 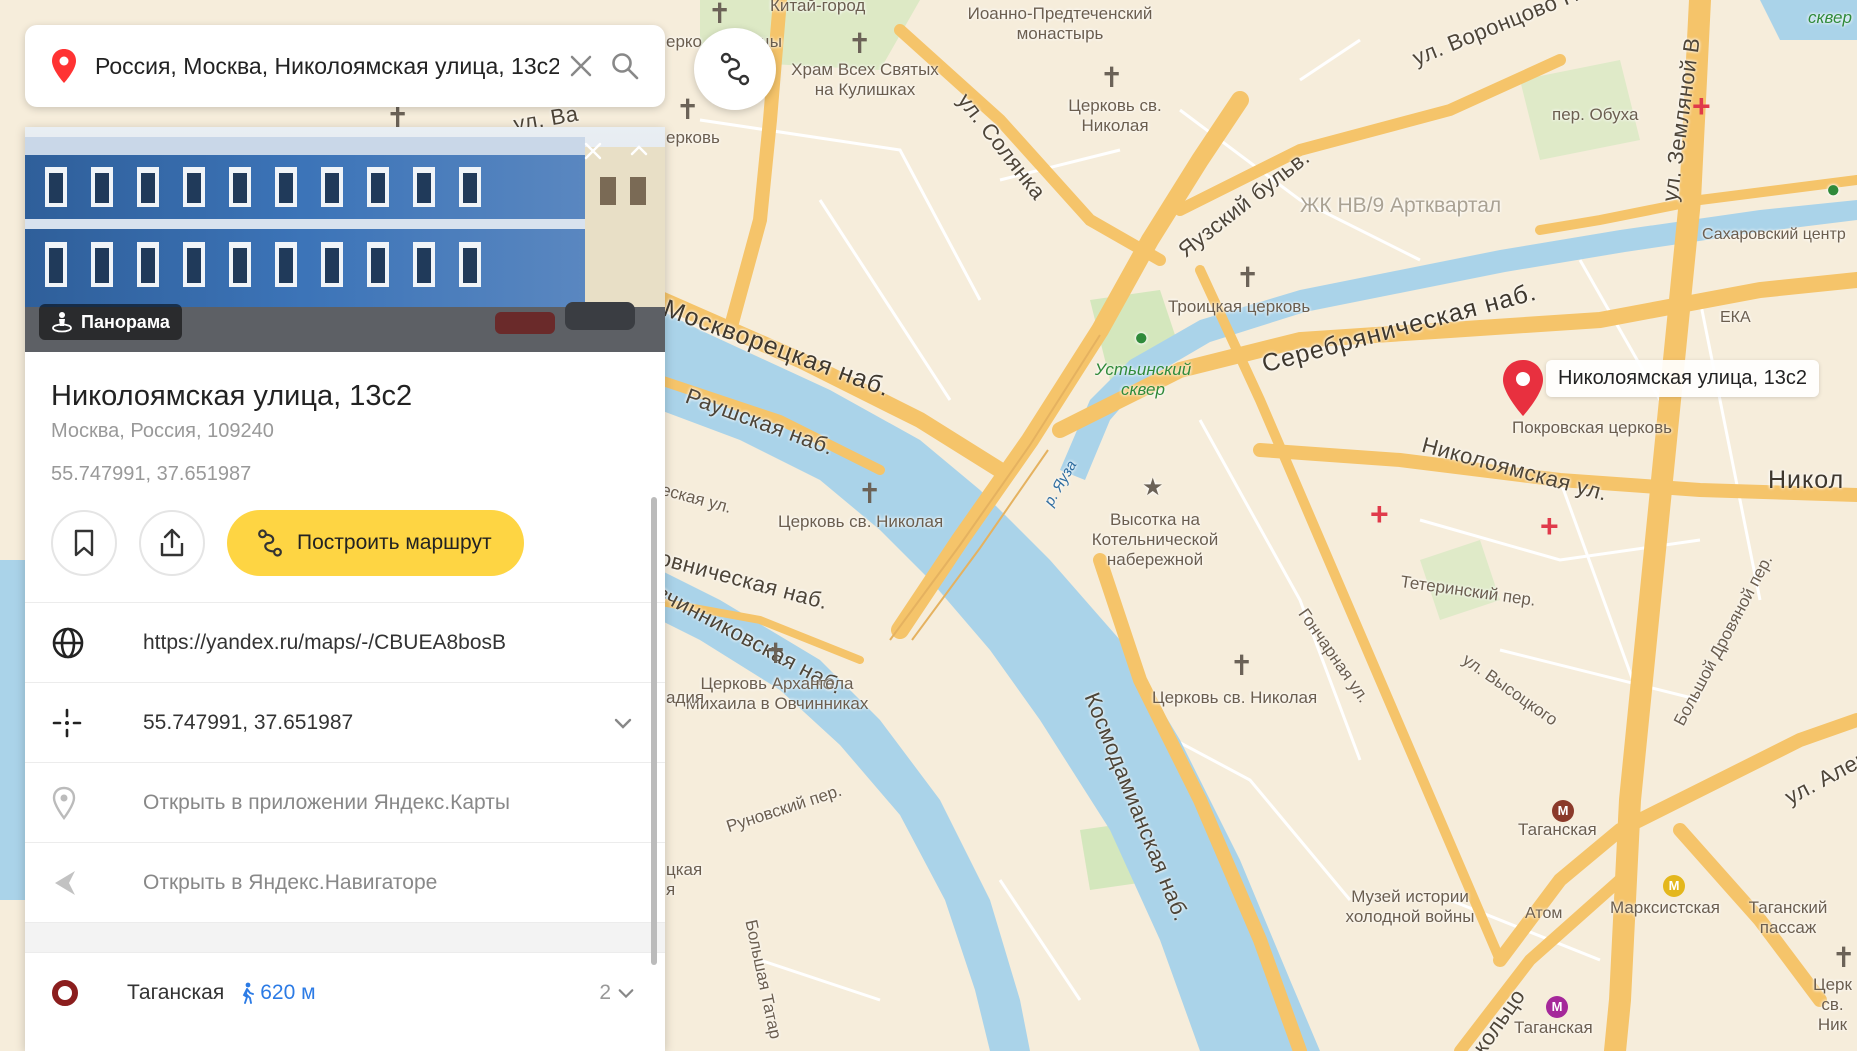 What do you see at coordinates (1553, 1027) in the screenshot?
I see `map-label-taganskaya-bottom: Таганская` at bounding box center [1553, 1027].